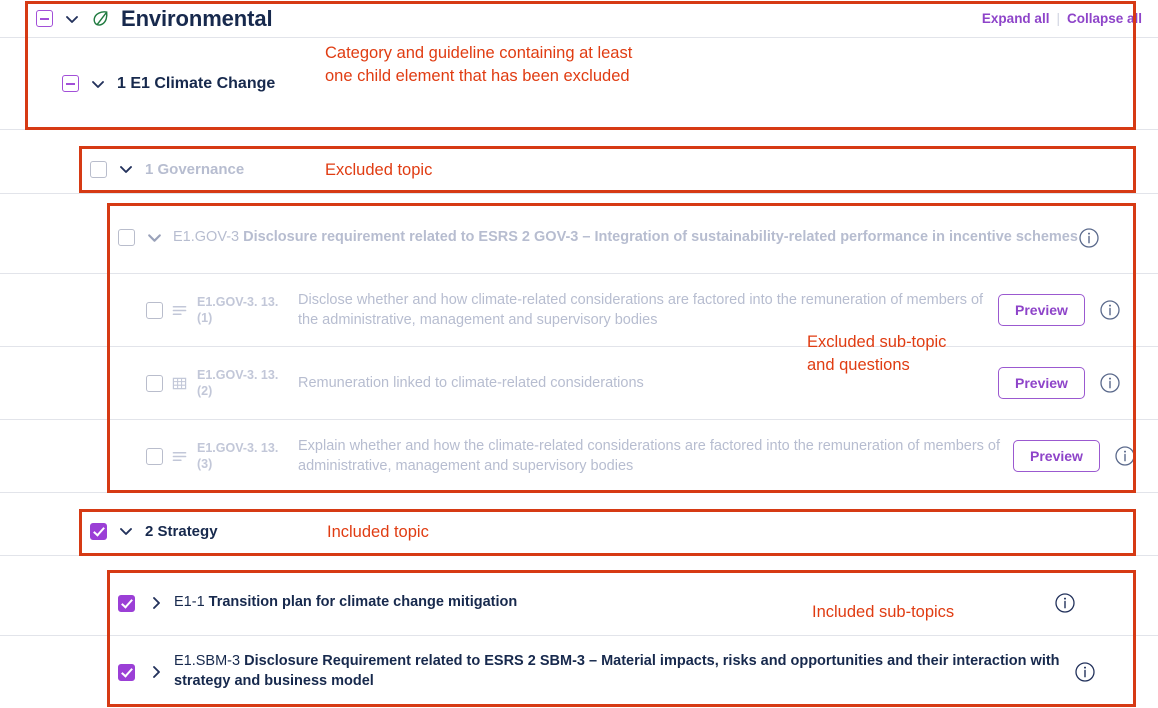 Image resolution: width=1158 pixels, height=708 pixels. I want to click on guideline-controls: 1 E1 Climate Change, so click(168, 84).